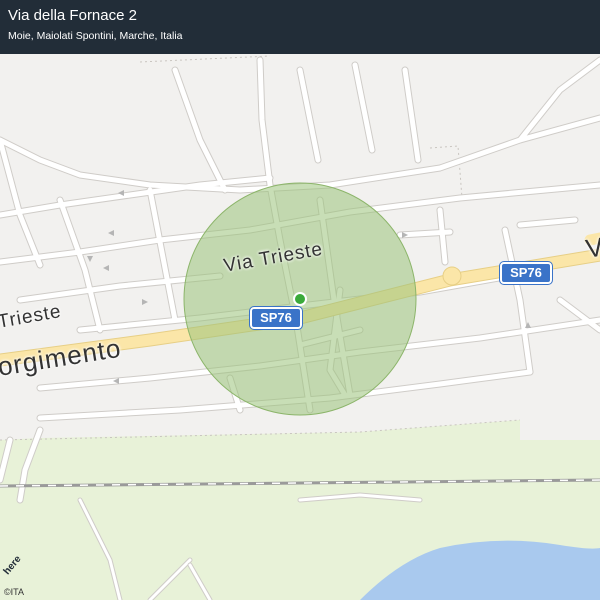 This screenshot has height=600, width=600. Describe the element at coordinates (95, 36) in the screenshot. I see `address-subtitle: Moie, Maiolati Spontini, Marche, Italia` at that location.